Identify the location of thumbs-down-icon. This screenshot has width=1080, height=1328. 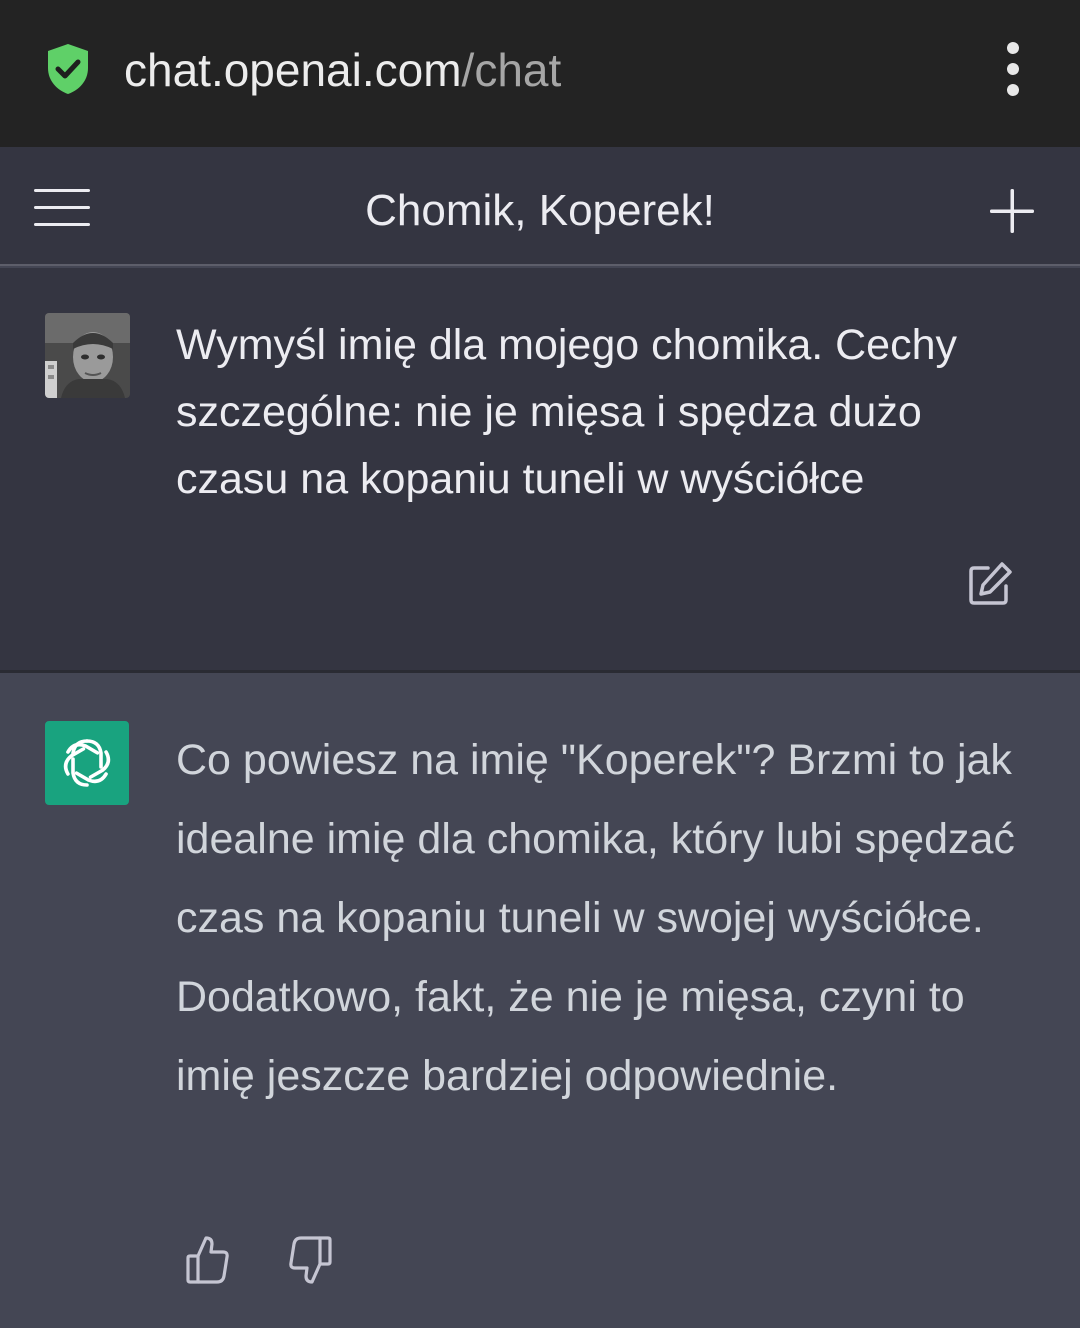
(310, 1260).